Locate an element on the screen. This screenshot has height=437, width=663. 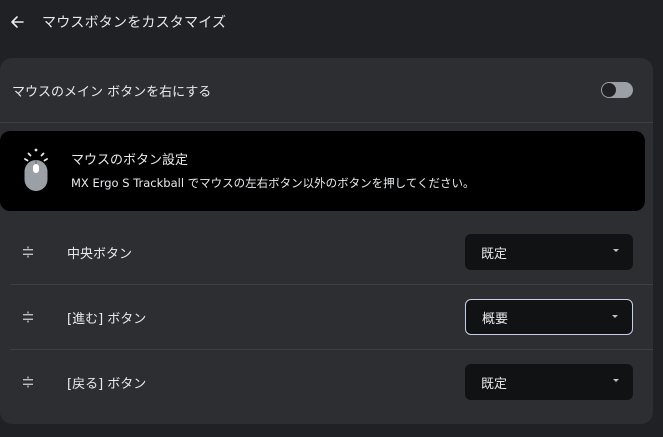
button-row-forward: [進む] ボタン 概要 is located at coordinates (331, 316).